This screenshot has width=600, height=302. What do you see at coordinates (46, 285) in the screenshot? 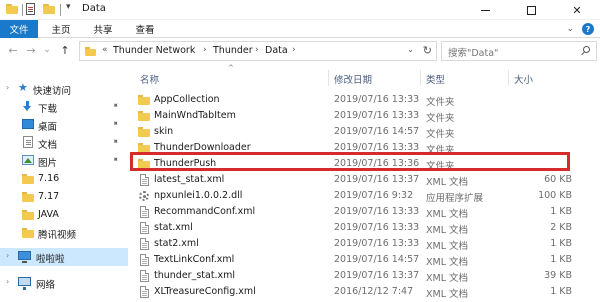
I see `nav-label: 网络` at bounding box center [46, 285].